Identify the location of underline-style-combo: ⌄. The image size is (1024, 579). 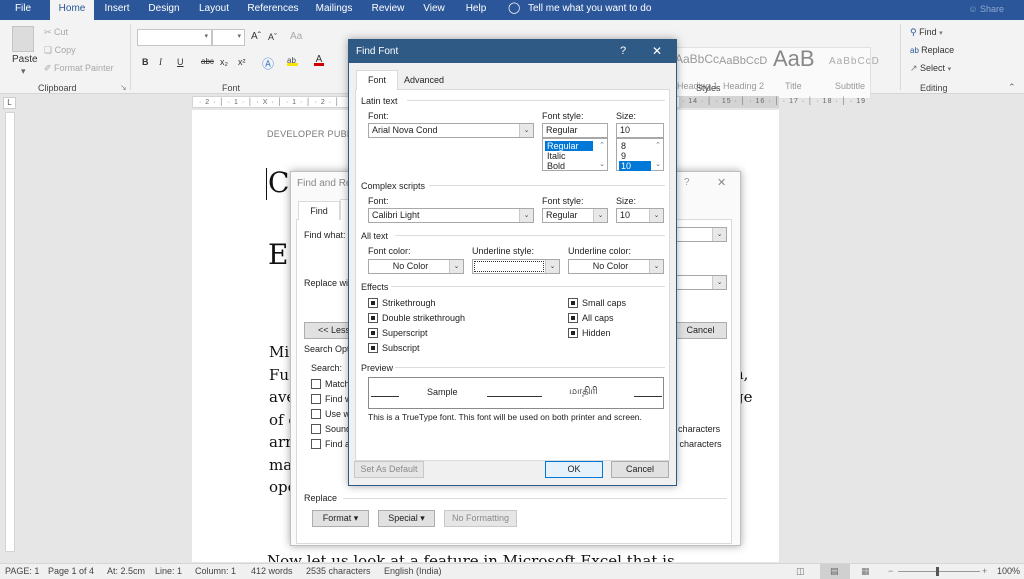
(516, 266).